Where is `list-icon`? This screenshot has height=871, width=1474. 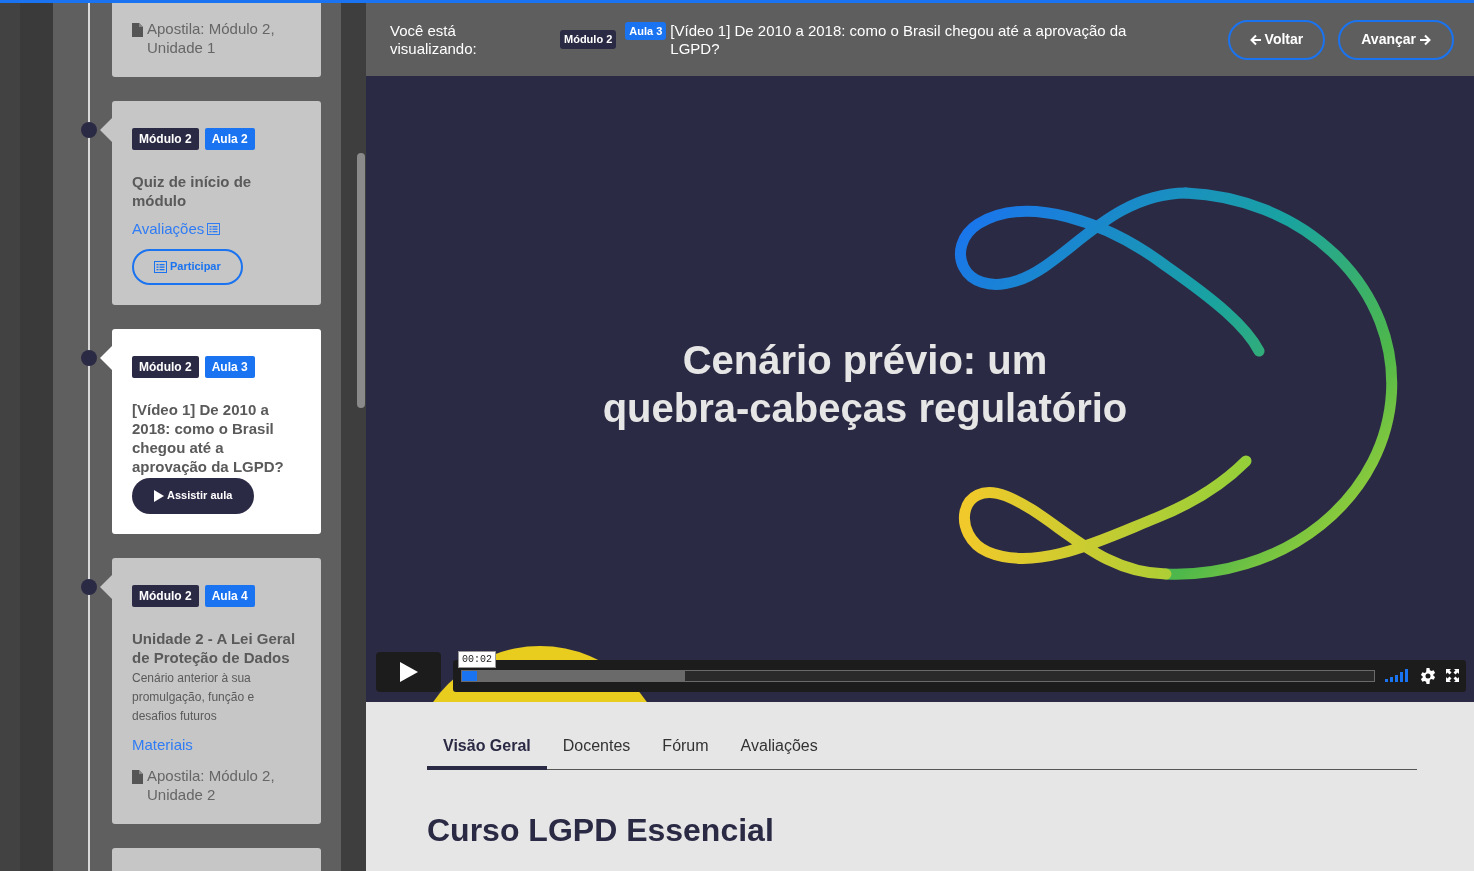
list-icon is located at coordinates (160, 266).